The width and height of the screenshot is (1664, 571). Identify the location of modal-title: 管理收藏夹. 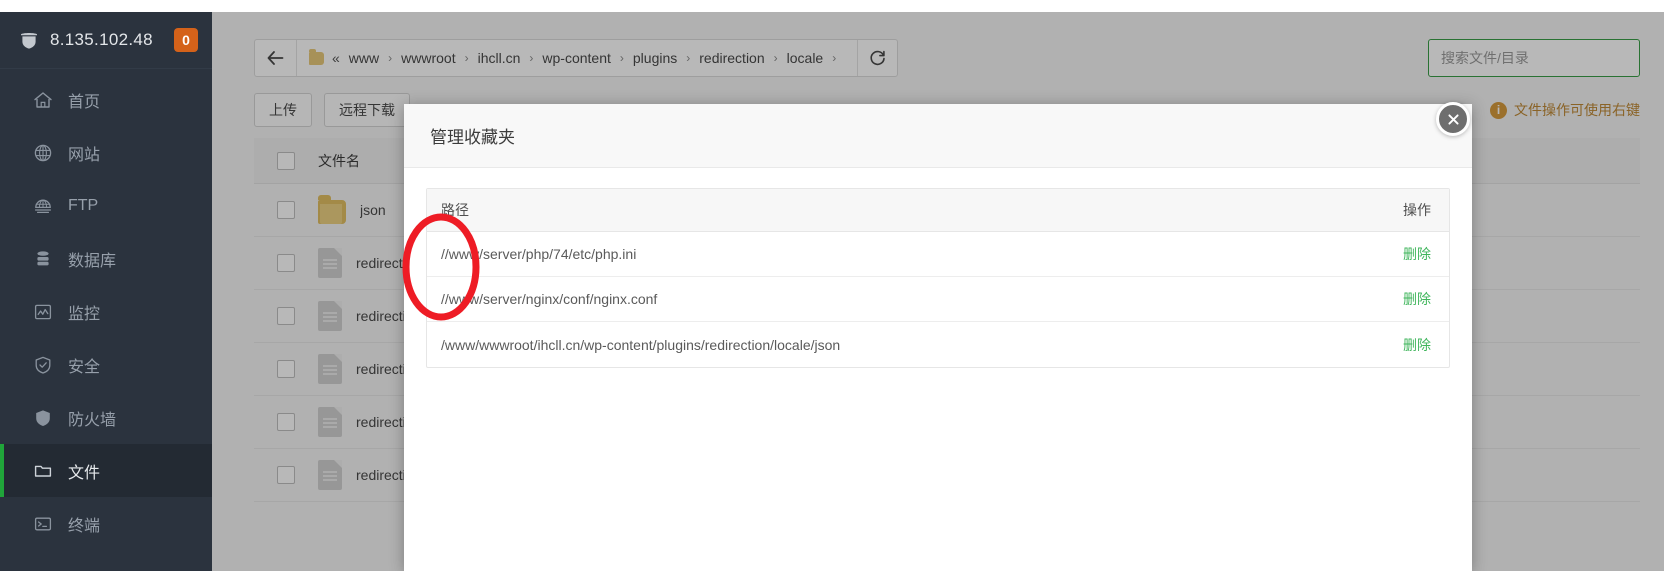
(472, 137).